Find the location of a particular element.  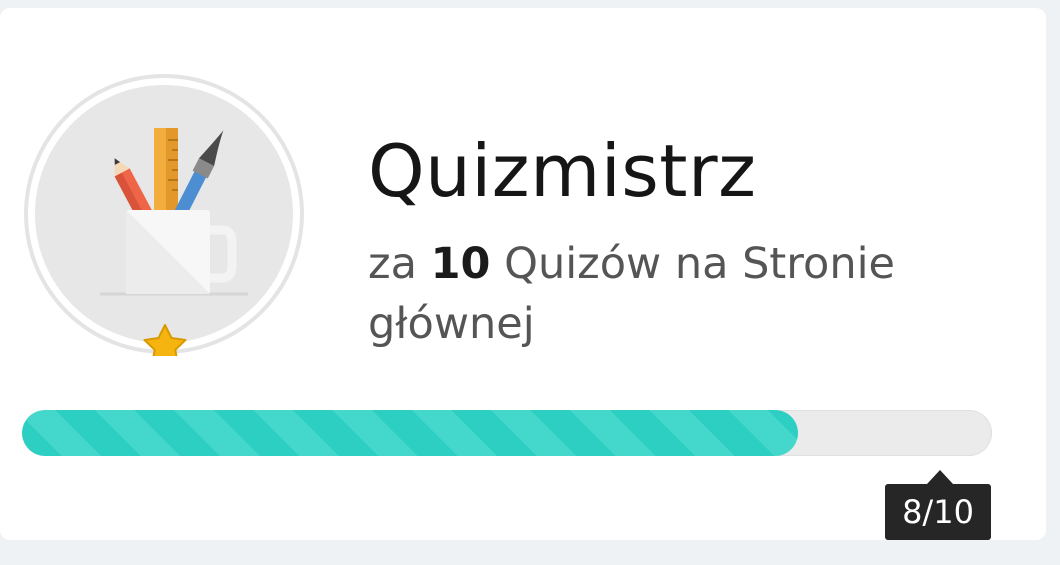

progress-fill is located at coordinates (410, 433).